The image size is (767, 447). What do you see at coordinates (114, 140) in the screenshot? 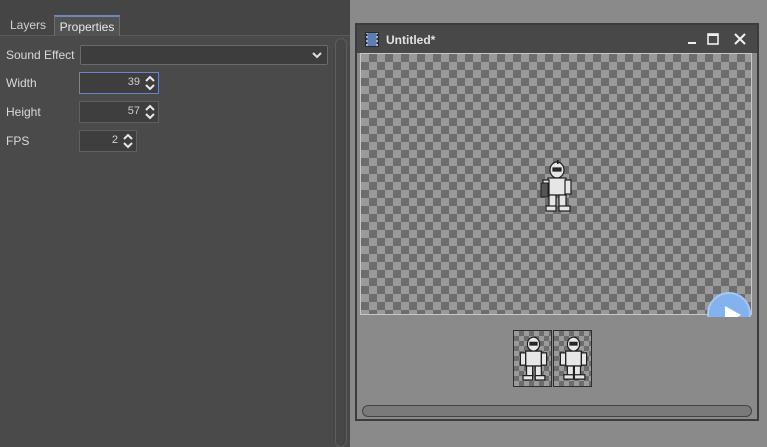
I see `fps-value: 2` at bounding box center [114, 140].